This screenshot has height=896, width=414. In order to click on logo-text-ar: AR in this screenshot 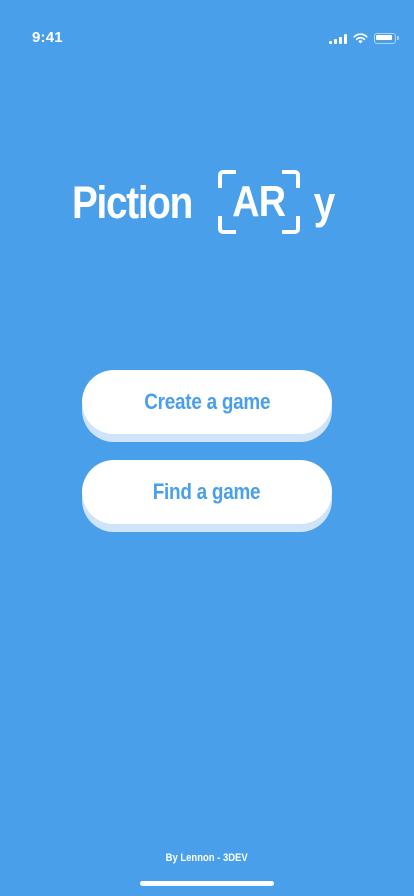, I will do `click(259, 201)`.